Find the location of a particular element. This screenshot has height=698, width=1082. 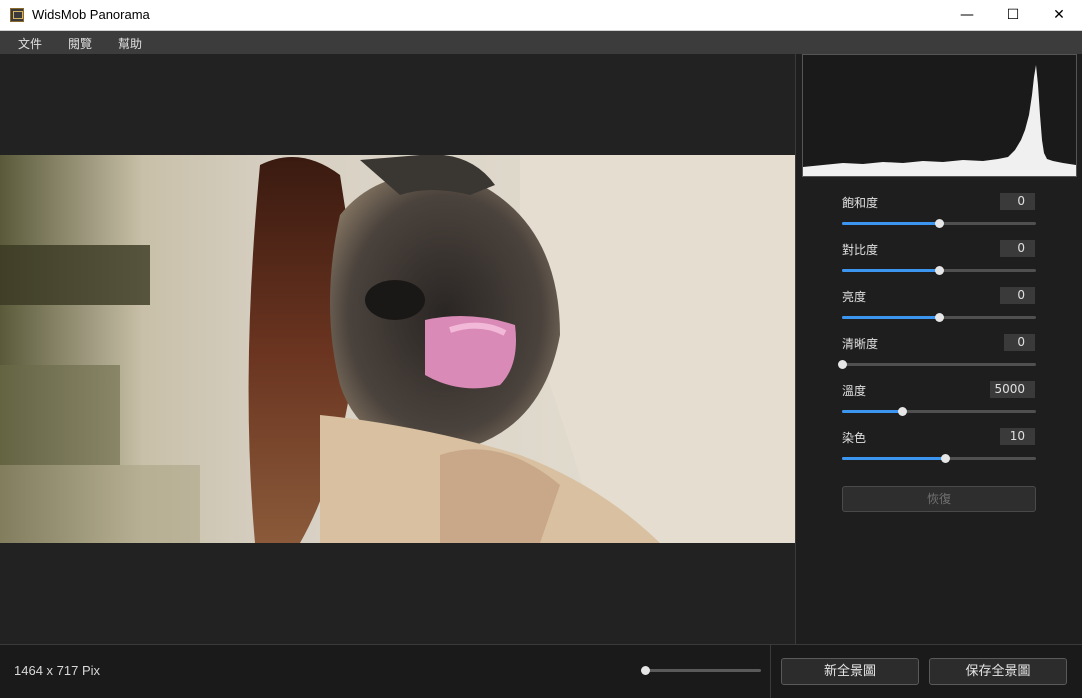

contrast-slider is located at coordinates (939, 270).